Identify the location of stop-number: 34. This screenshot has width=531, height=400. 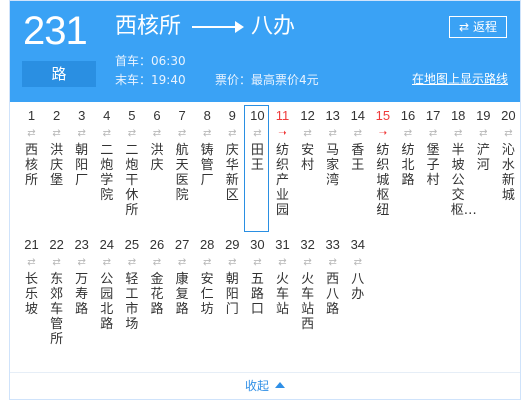
(358, 244).